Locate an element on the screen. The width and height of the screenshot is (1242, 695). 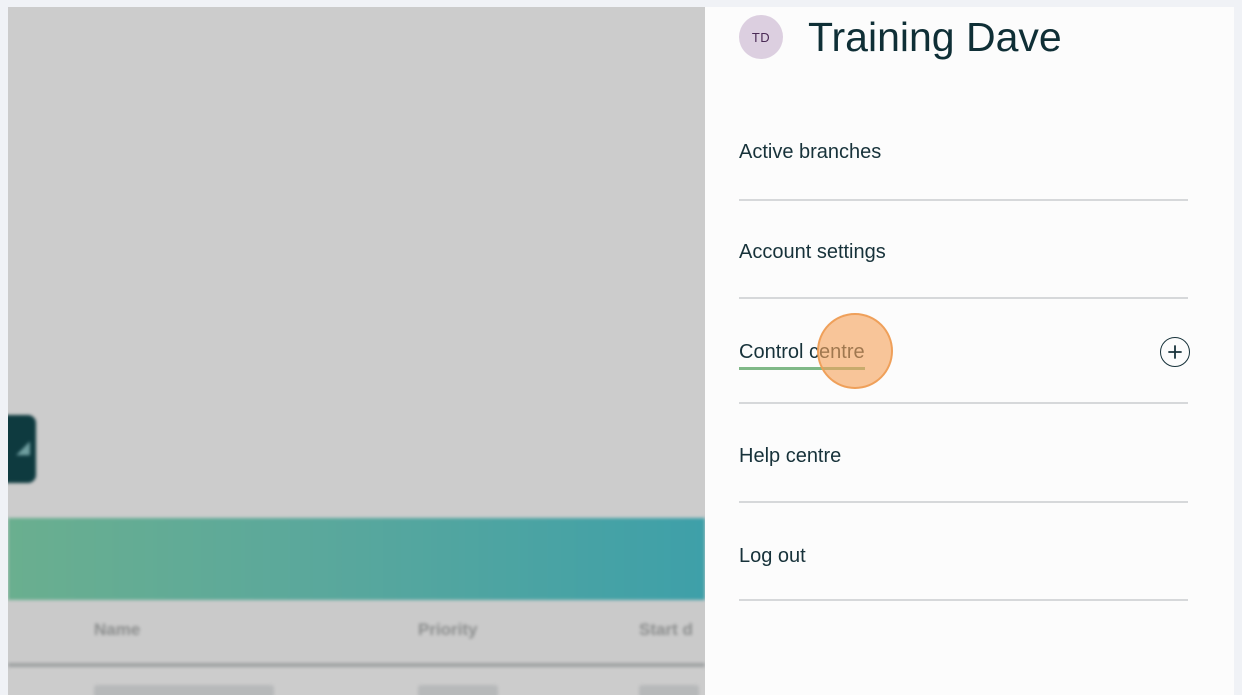
menu-item-label: Log out is located at coordinates (772, 556).